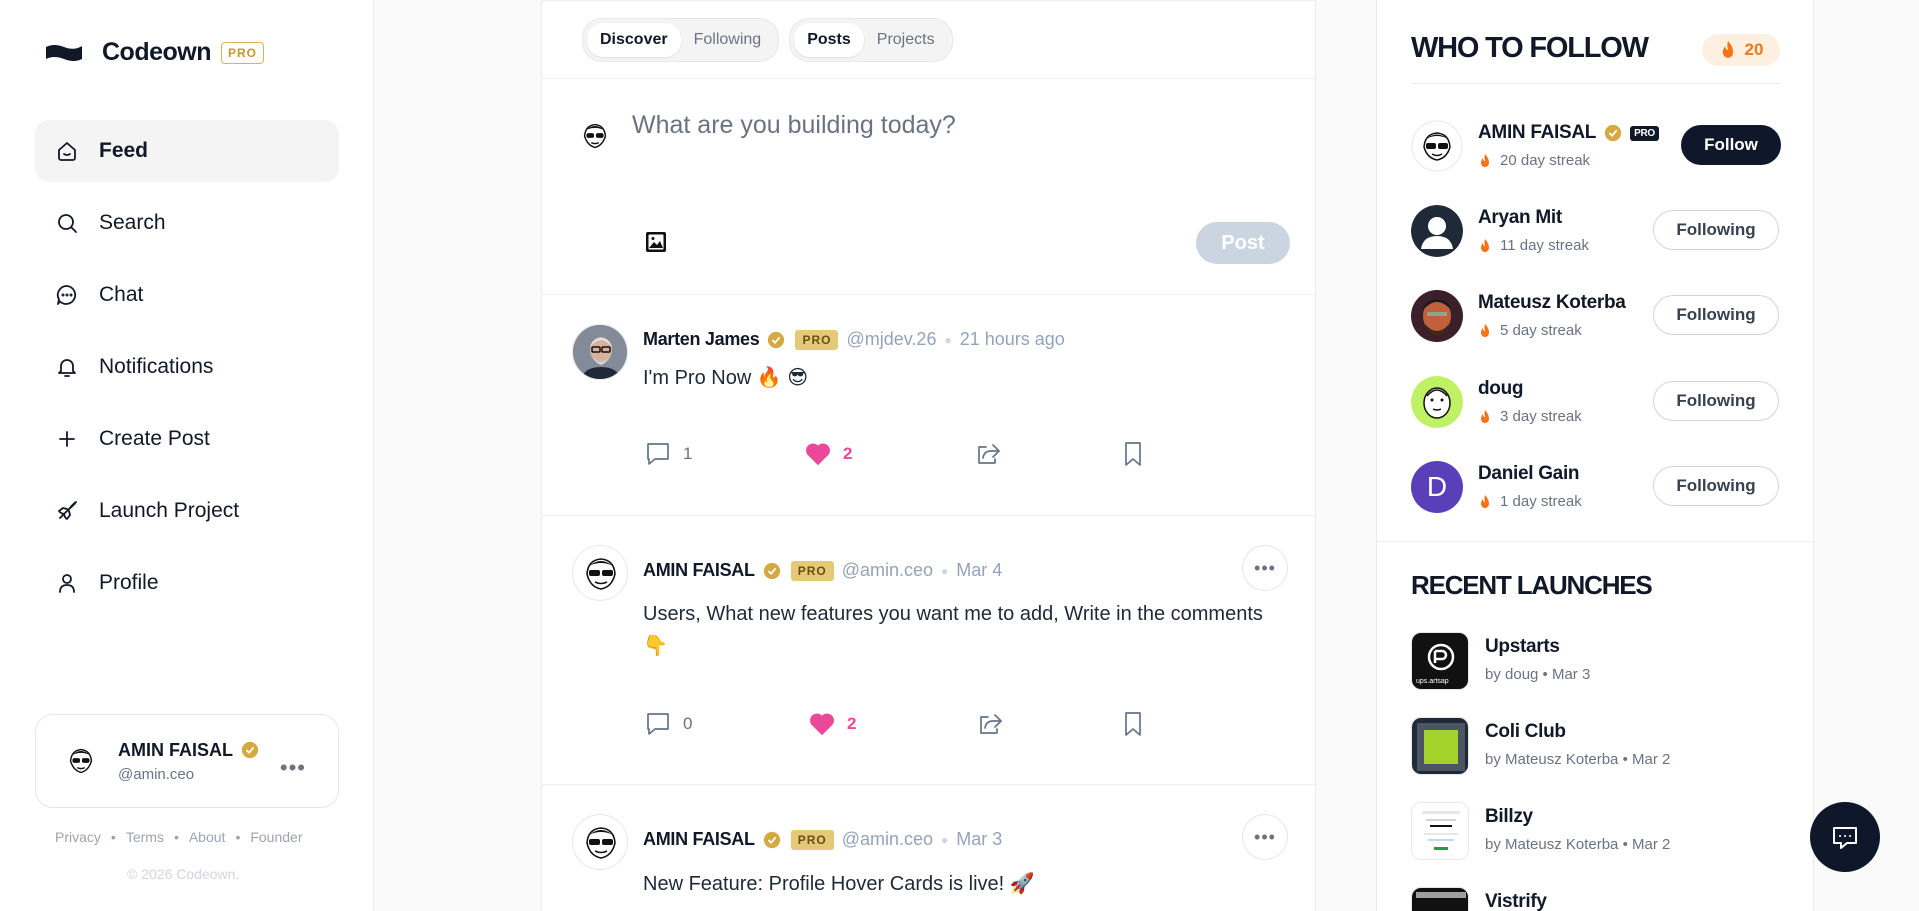  What do you see at coordinates (1741, 50) in the screenshot?
I see `streak-badge: 20` at bounding box center [1741, 50].